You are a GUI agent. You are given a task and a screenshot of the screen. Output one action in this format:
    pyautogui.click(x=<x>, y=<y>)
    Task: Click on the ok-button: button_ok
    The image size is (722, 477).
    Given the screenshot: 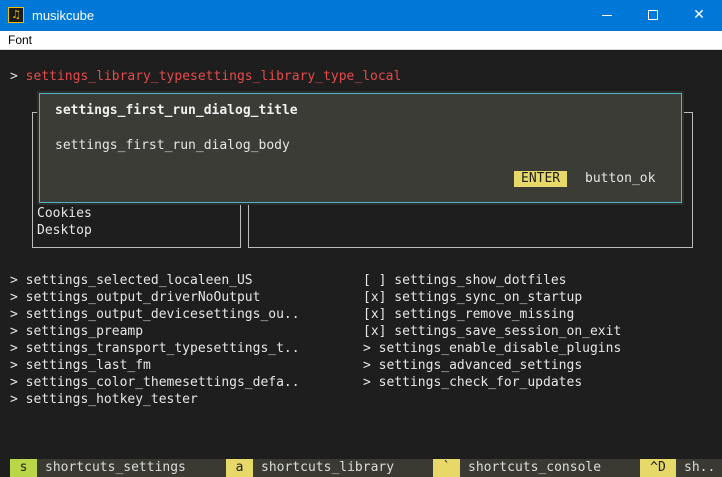 What is the action you would take?
    pyautogui.click(x=620, y=179)
    